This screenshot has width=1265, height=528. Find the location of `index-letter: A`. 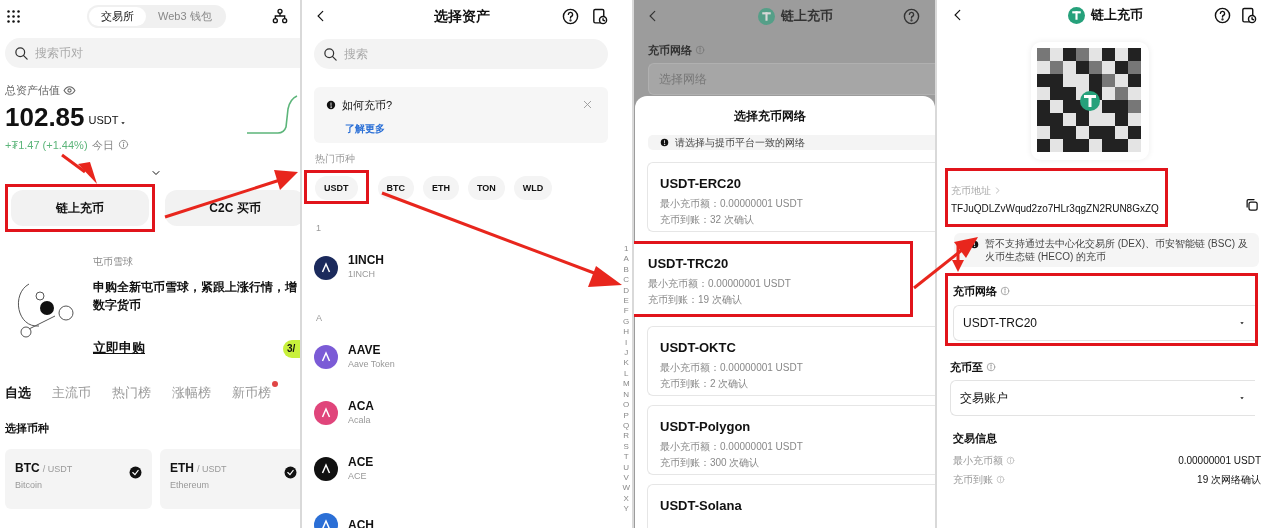

index-letter: A is located at coordinates (626, 259).